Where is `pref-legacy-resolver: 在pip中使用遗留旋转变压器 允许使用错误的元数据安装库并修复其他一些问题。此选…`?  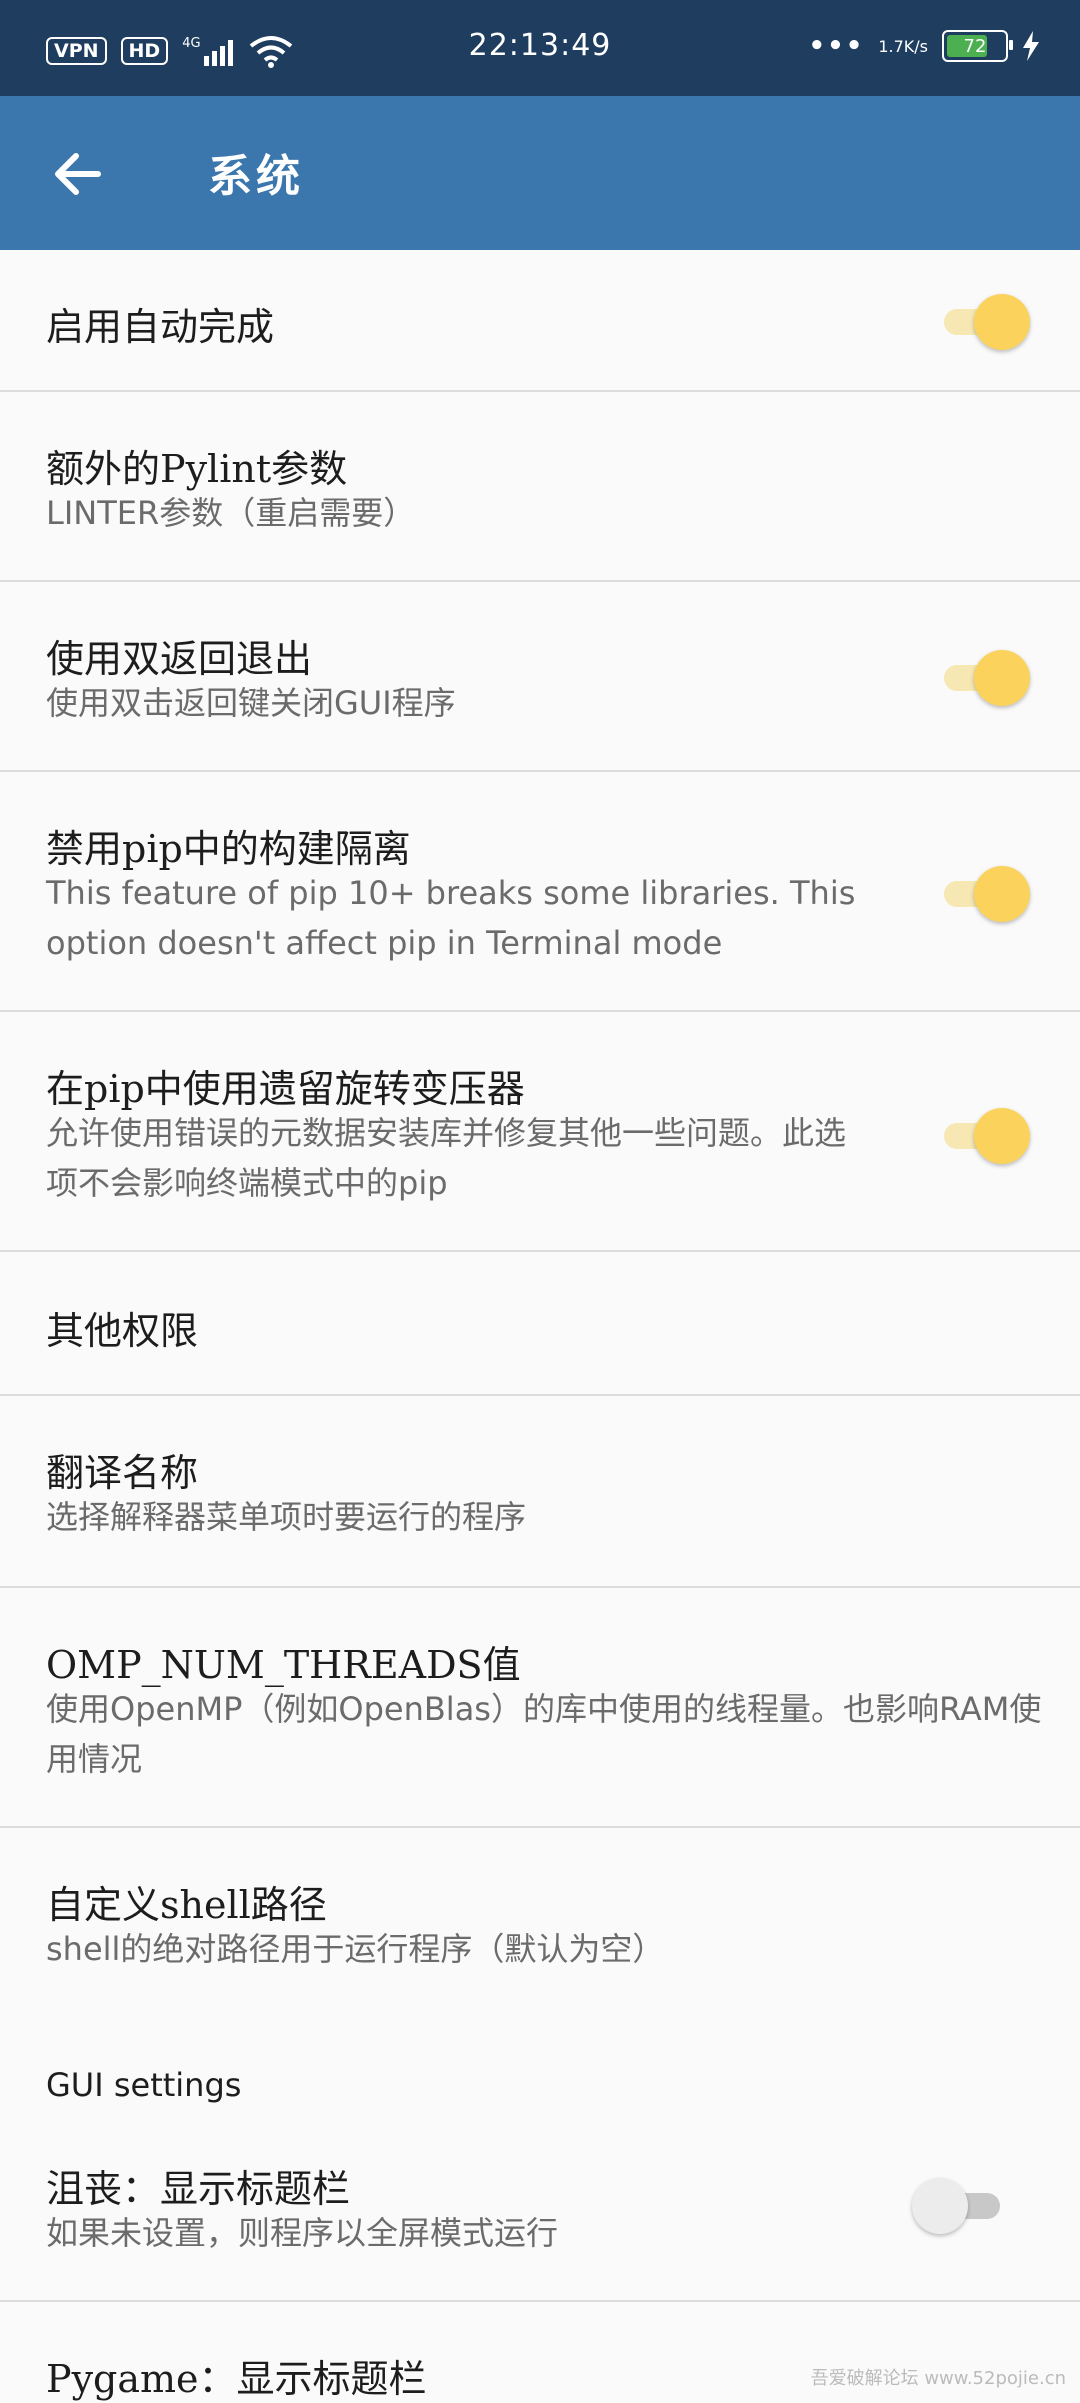 pref-legacy-resolver: 在pip中使用遗留旋转变压器 允许使用错误的元数据安装库并修复其他一些问题。此选… is located at coordinates (540, 1131).